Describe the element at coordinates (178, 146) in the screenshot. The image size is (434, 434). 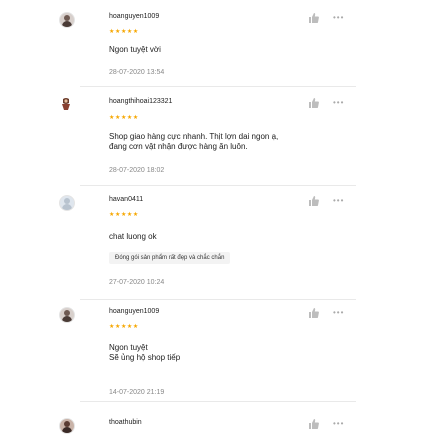
I see `review-comment-line: đang cơn vật nhận được hàng ăn luôn.` at that location.